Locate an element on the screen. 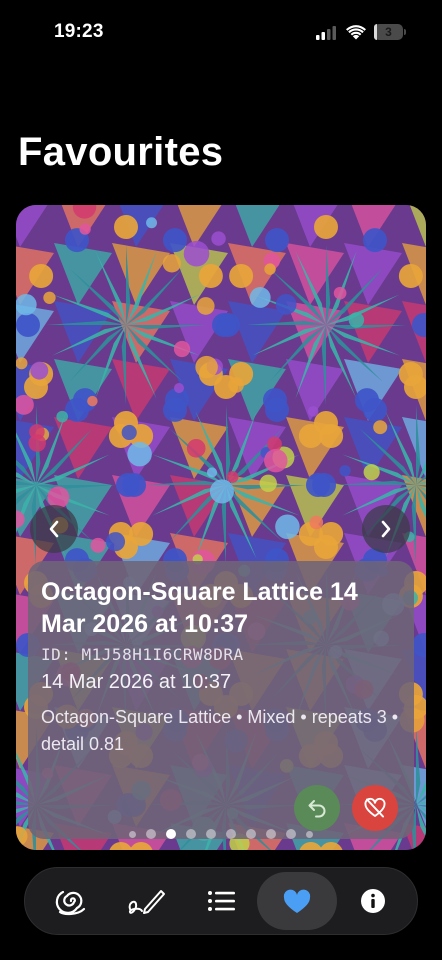  battery-icon: 3 is located at coordinates (390, 32).